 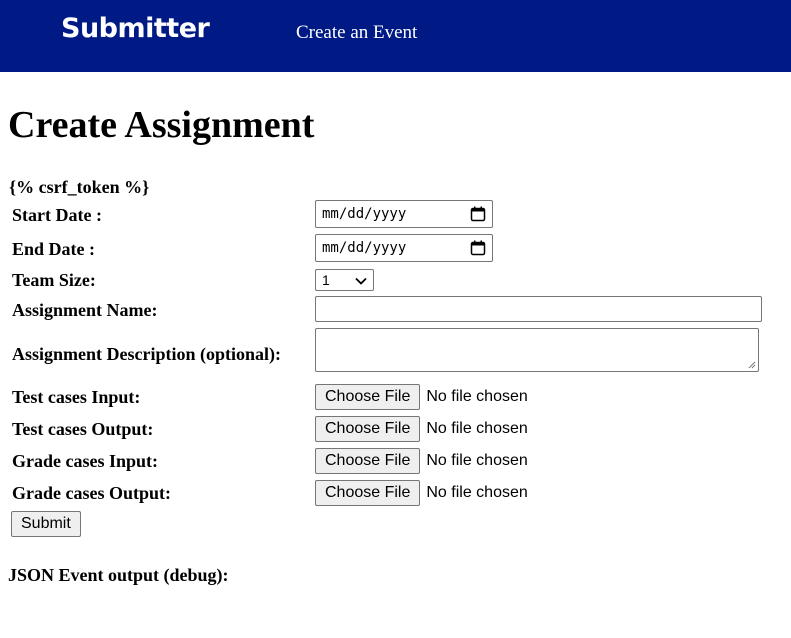 What do you see at coordinates (538, 309) in the screenshot?
I see `assignment-name-input` at bounding box center [538, 309].